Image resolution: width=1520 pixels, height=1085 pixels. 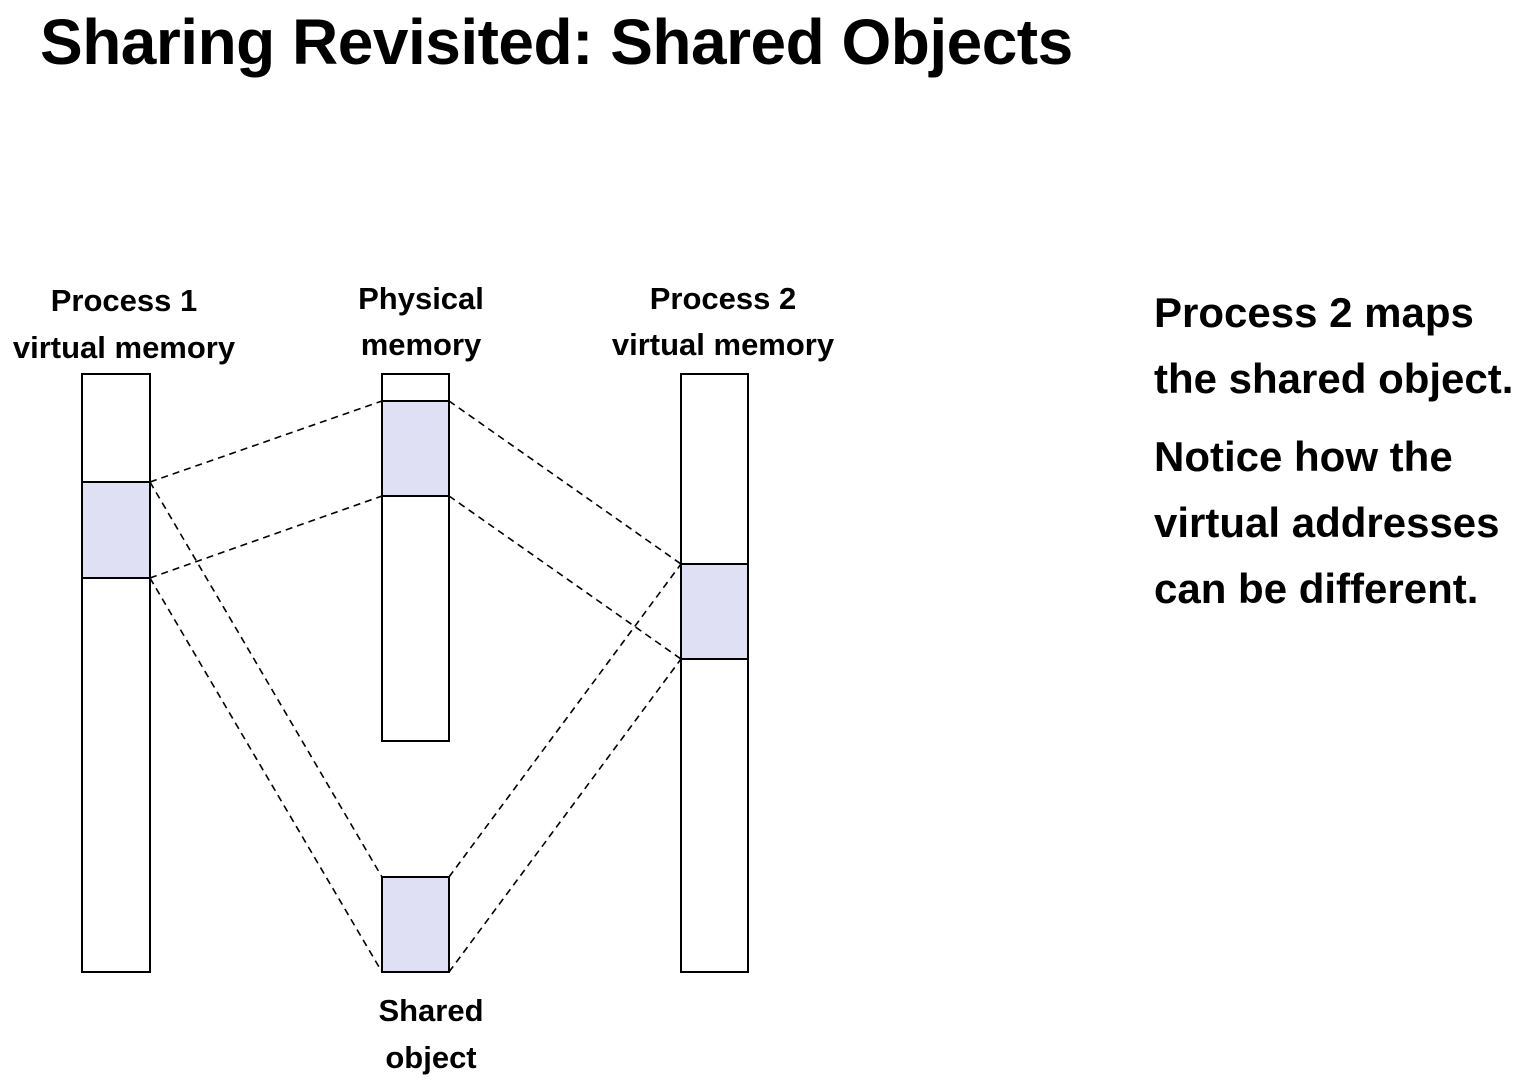 I want to click on mapping-line-p1-object-bottom, so click(x=266, y=775).